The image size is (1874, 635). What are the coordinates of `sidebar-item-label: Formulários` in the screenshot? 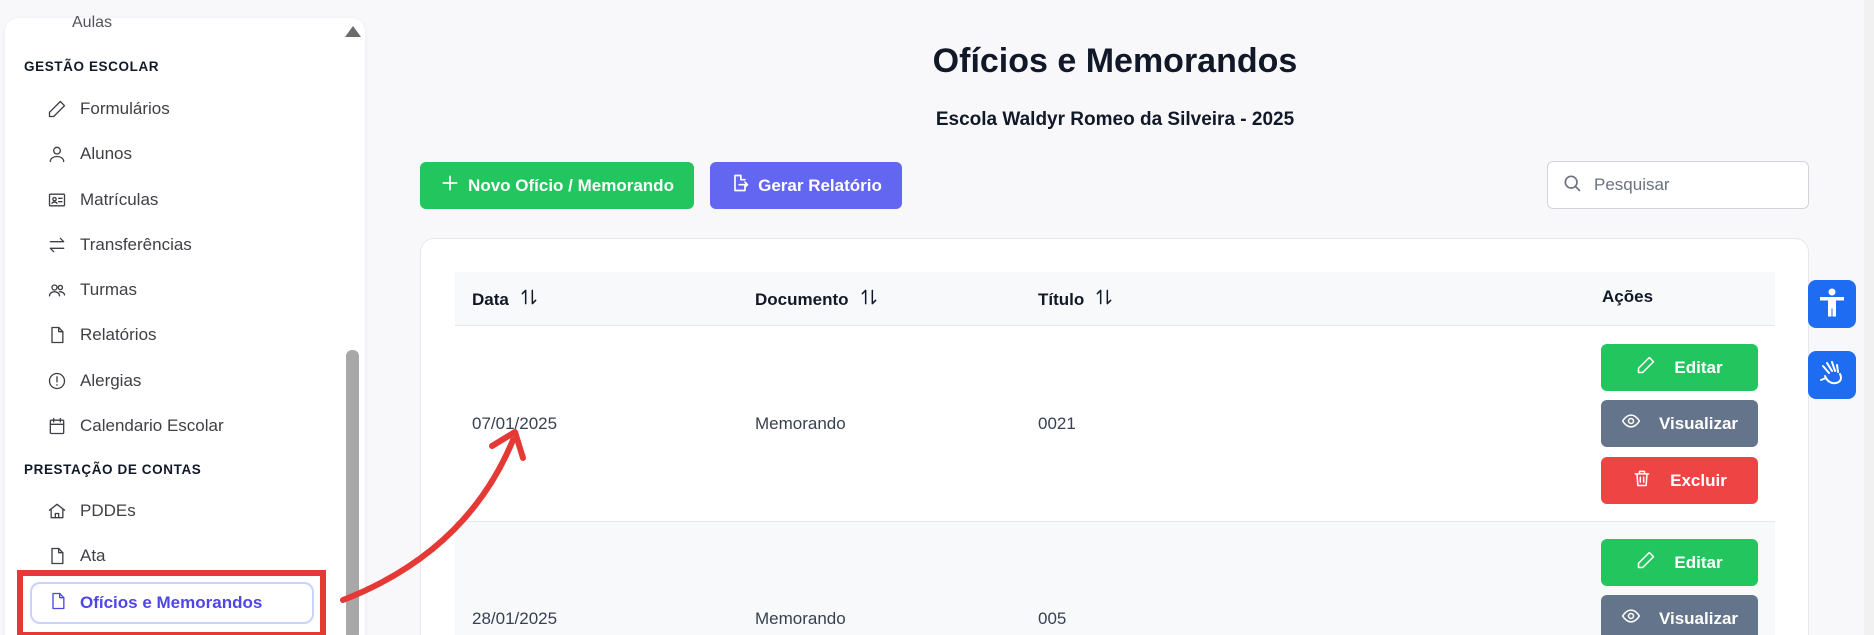 It's located at (125, 108).